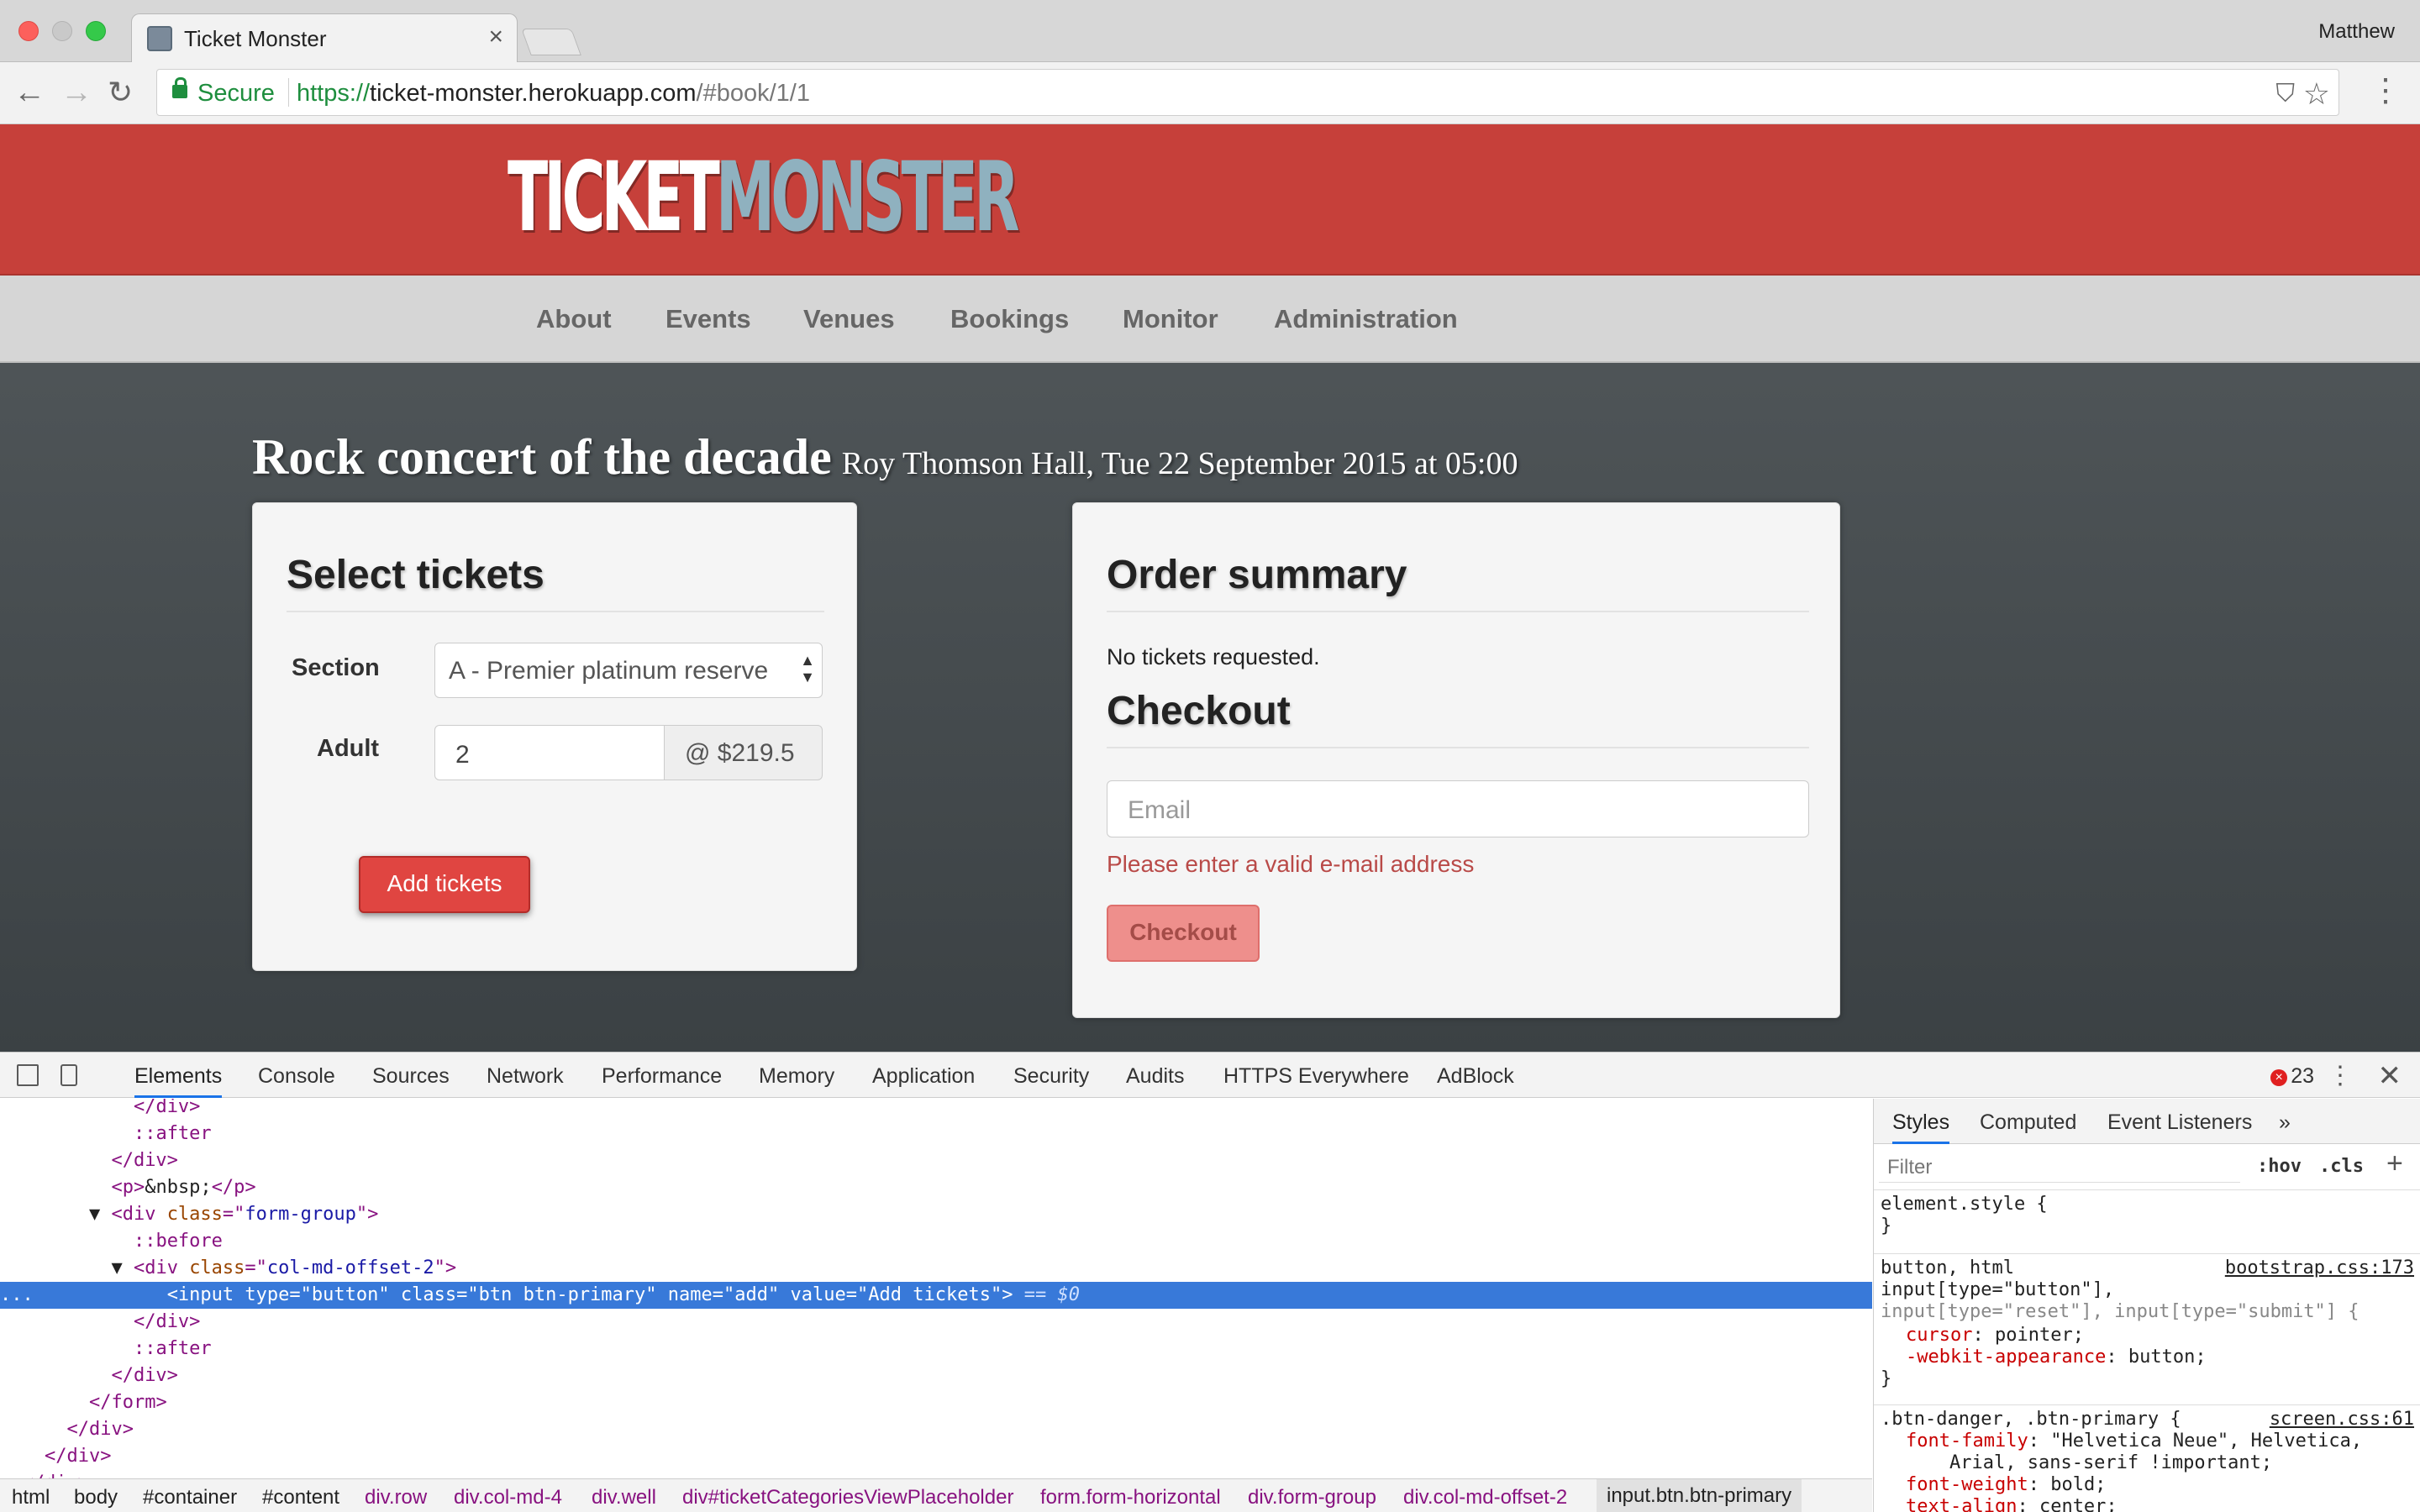  I want to click on breadcrumb-item: div.form-group, so click(1312, 1497).